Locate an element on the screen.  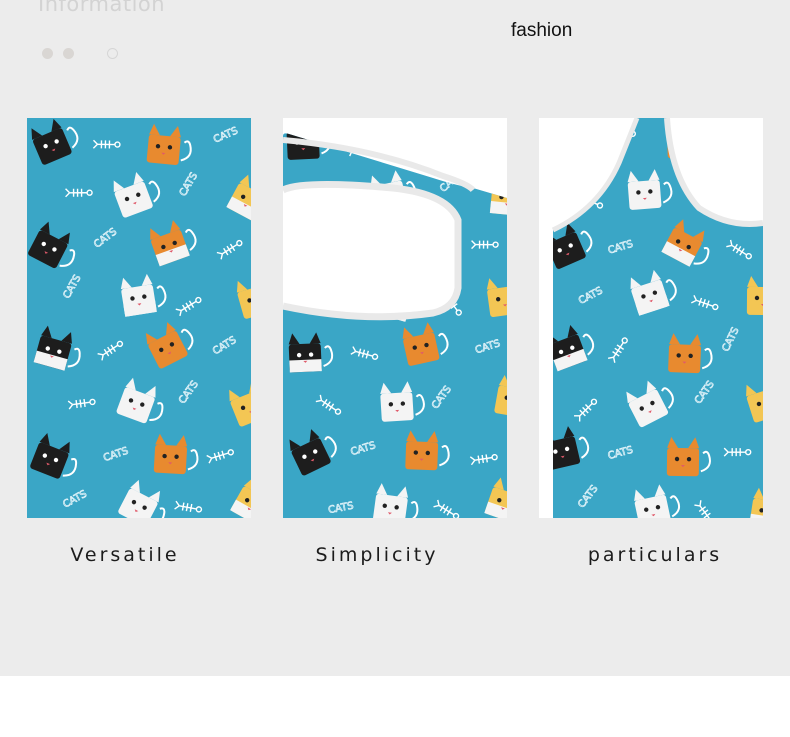
section-heading: Information is located at coordinates (102, 8).